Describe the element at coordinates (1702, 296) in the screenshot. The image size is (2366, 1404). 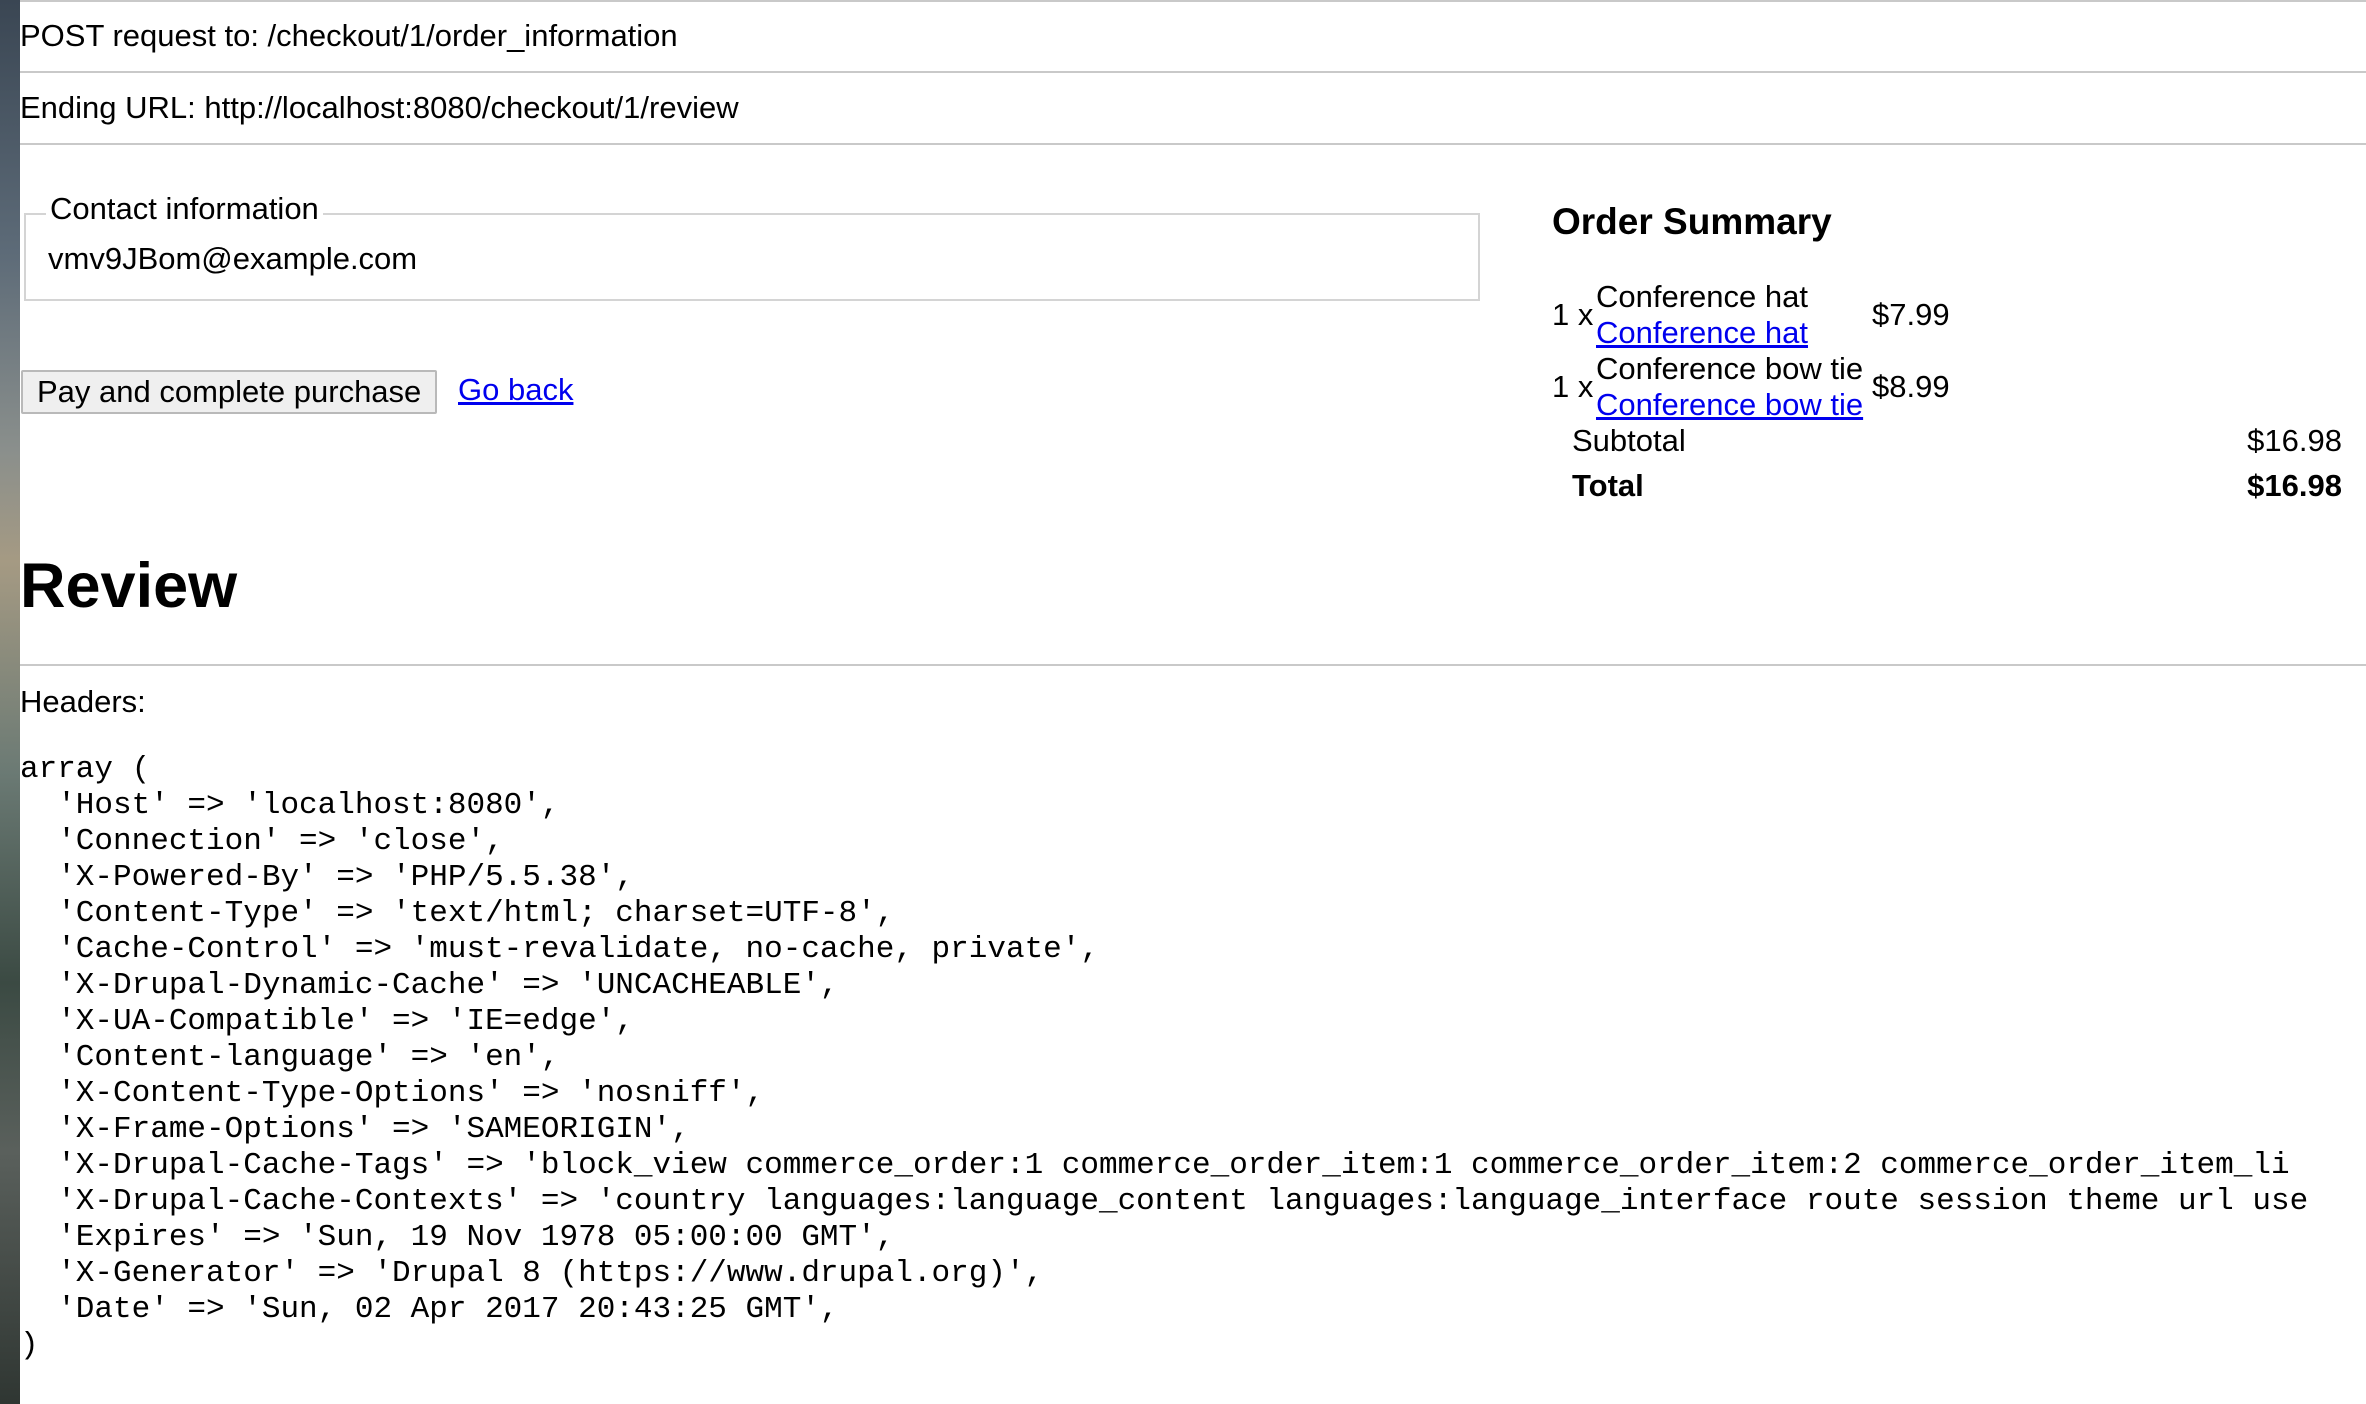
I see `order-item-title: Conference hat` at that location.